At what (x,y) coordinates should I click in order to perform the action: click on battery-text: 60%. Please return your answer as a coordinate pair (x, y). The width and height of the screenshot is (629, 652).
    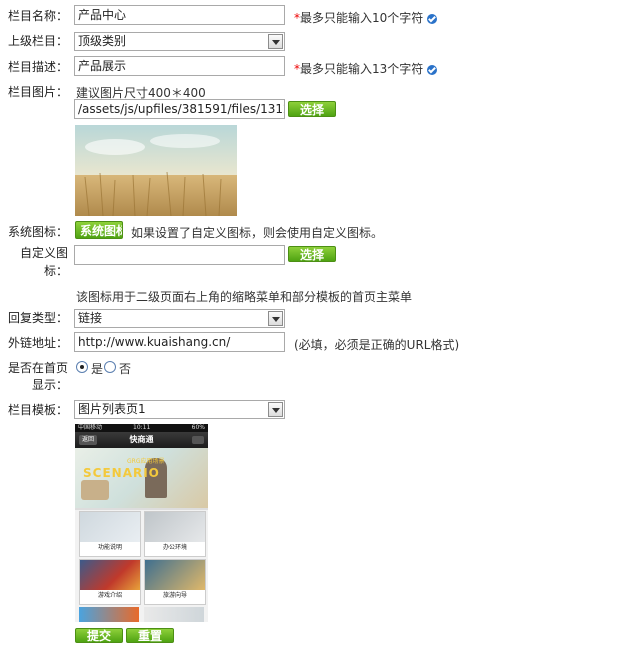
    Looking at the image, I should click on (198, 427).